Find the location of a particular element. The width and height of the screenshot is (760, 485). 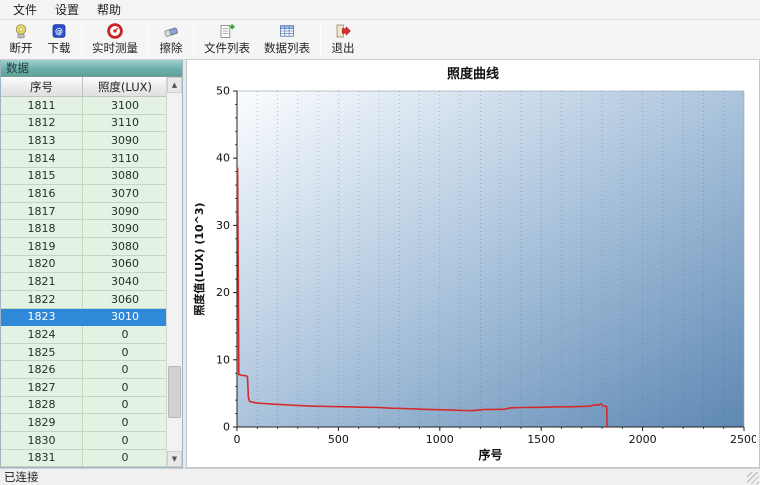

table-row: 1817 3090 is located at coordinates (84, 211).